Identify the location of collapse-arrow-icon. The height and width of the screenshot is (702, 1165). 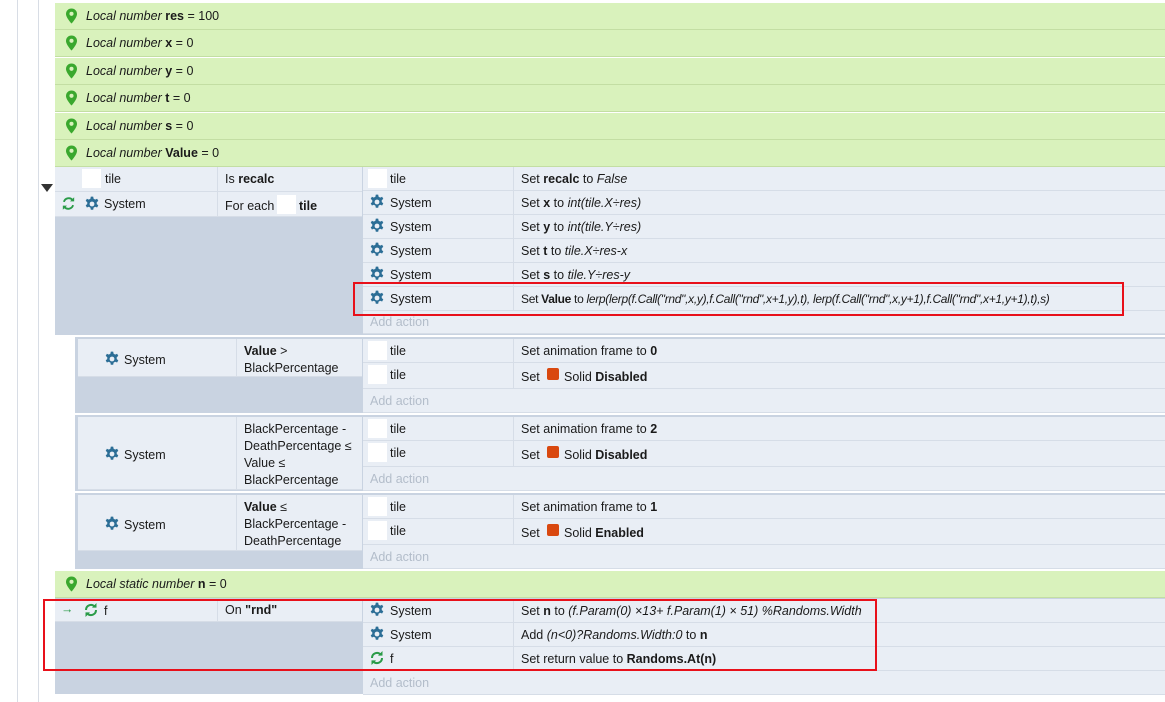
(47, 188).